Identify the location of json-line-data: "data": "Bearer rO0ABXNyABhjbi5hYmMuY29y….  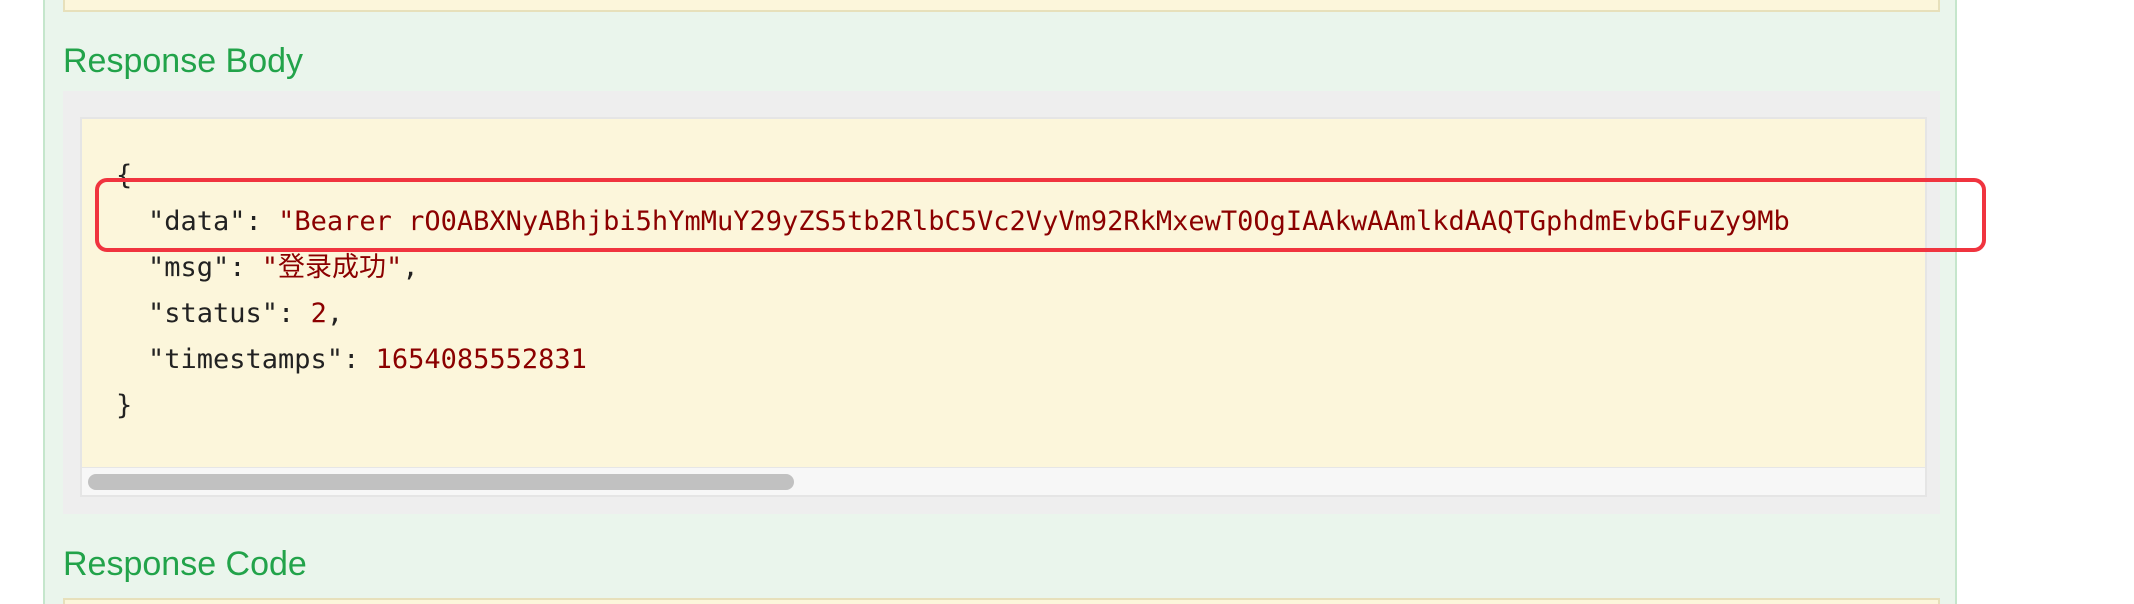
(953, 222).